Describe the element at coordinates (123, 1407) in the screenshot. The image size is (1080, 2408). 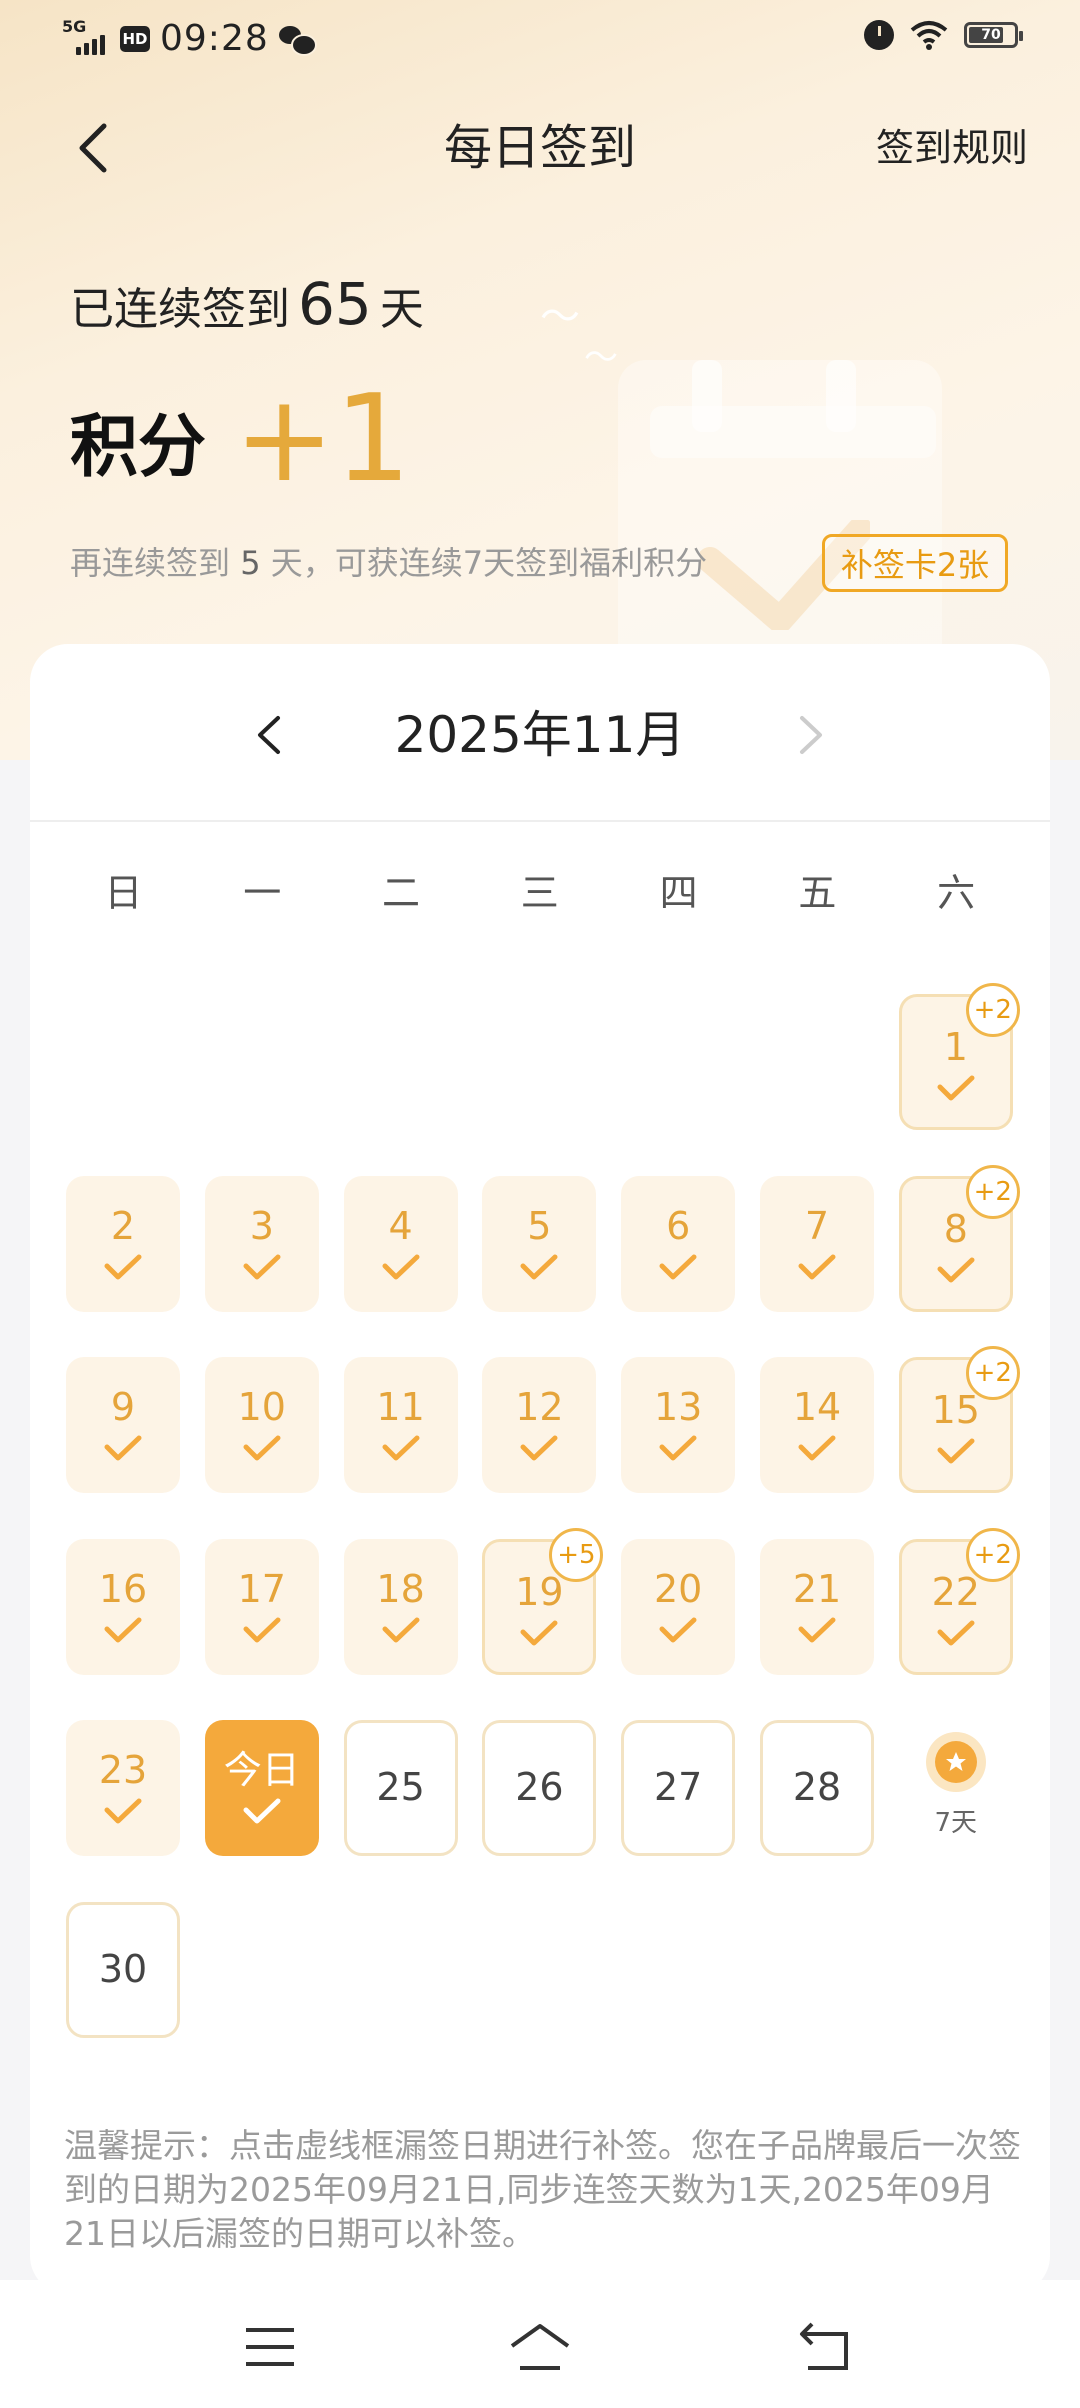
I see `day-number: 9` at that location.